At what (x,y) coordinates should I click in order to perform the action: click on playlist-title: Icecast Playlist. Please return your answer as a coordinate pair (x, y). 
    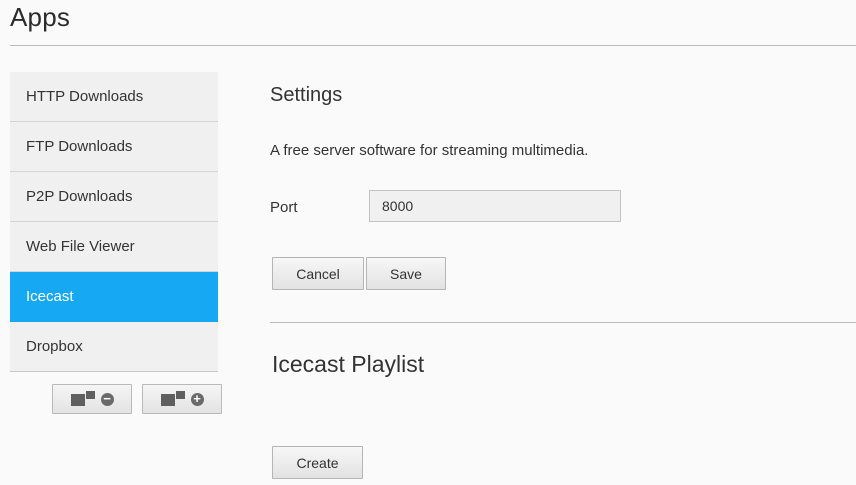
    Looking at the image, I should click on (348, 364).